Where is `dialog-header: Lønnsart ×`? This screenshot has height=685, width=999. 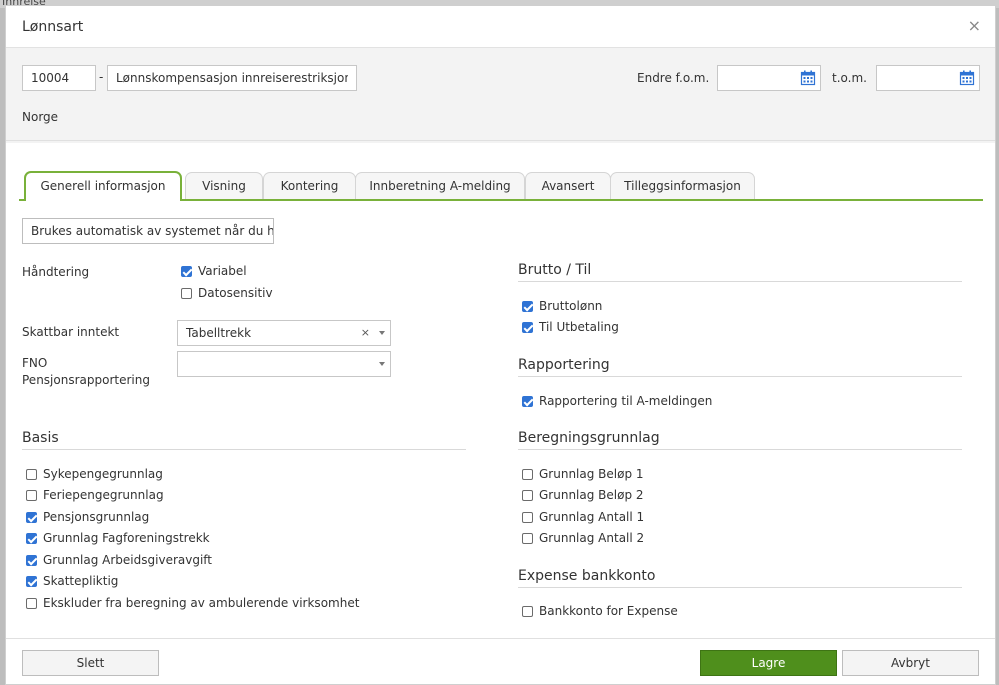 dialog-header: Lønnsart × is located at coordinates (500, 27).